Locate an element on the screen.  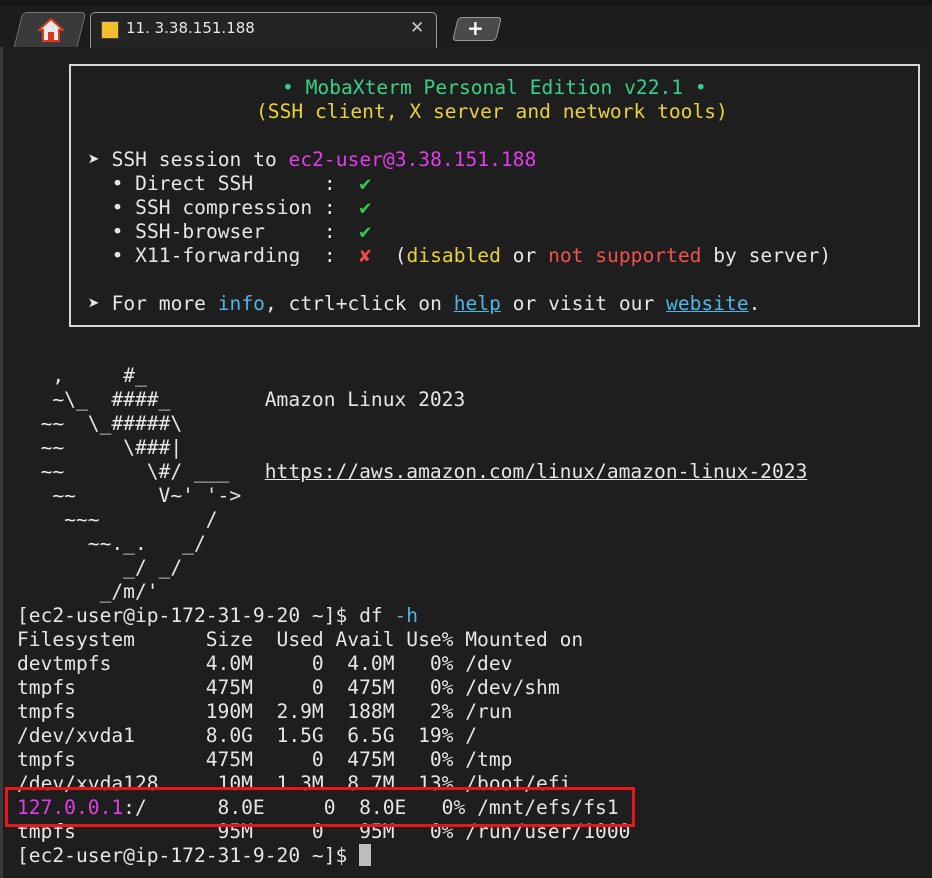
ssh-session-line: ➤ SSH session to ec2-user@3.38.151.188 is located at coordinates (312, 160).